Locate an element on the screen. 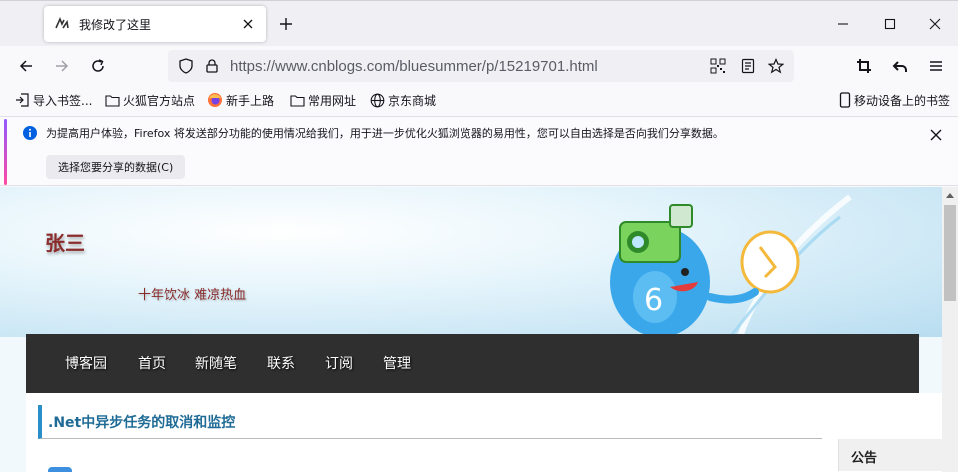 This screenshot has height=472, width=958. mobile-bookmarks: 移动设备上的书签 is located at coordinates (893, 100).